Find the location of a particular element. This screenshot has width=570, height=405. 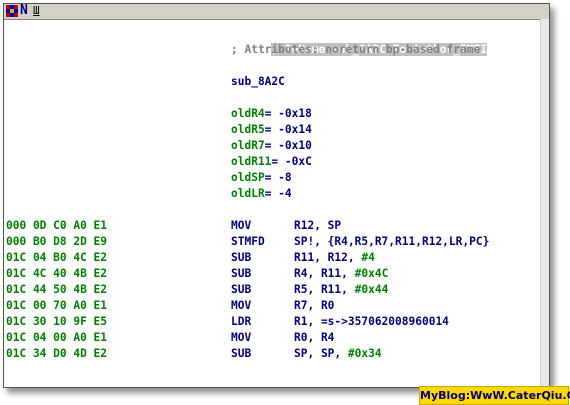

stack-var: oldR5= -0x14 is located at coordinates (271, 130).